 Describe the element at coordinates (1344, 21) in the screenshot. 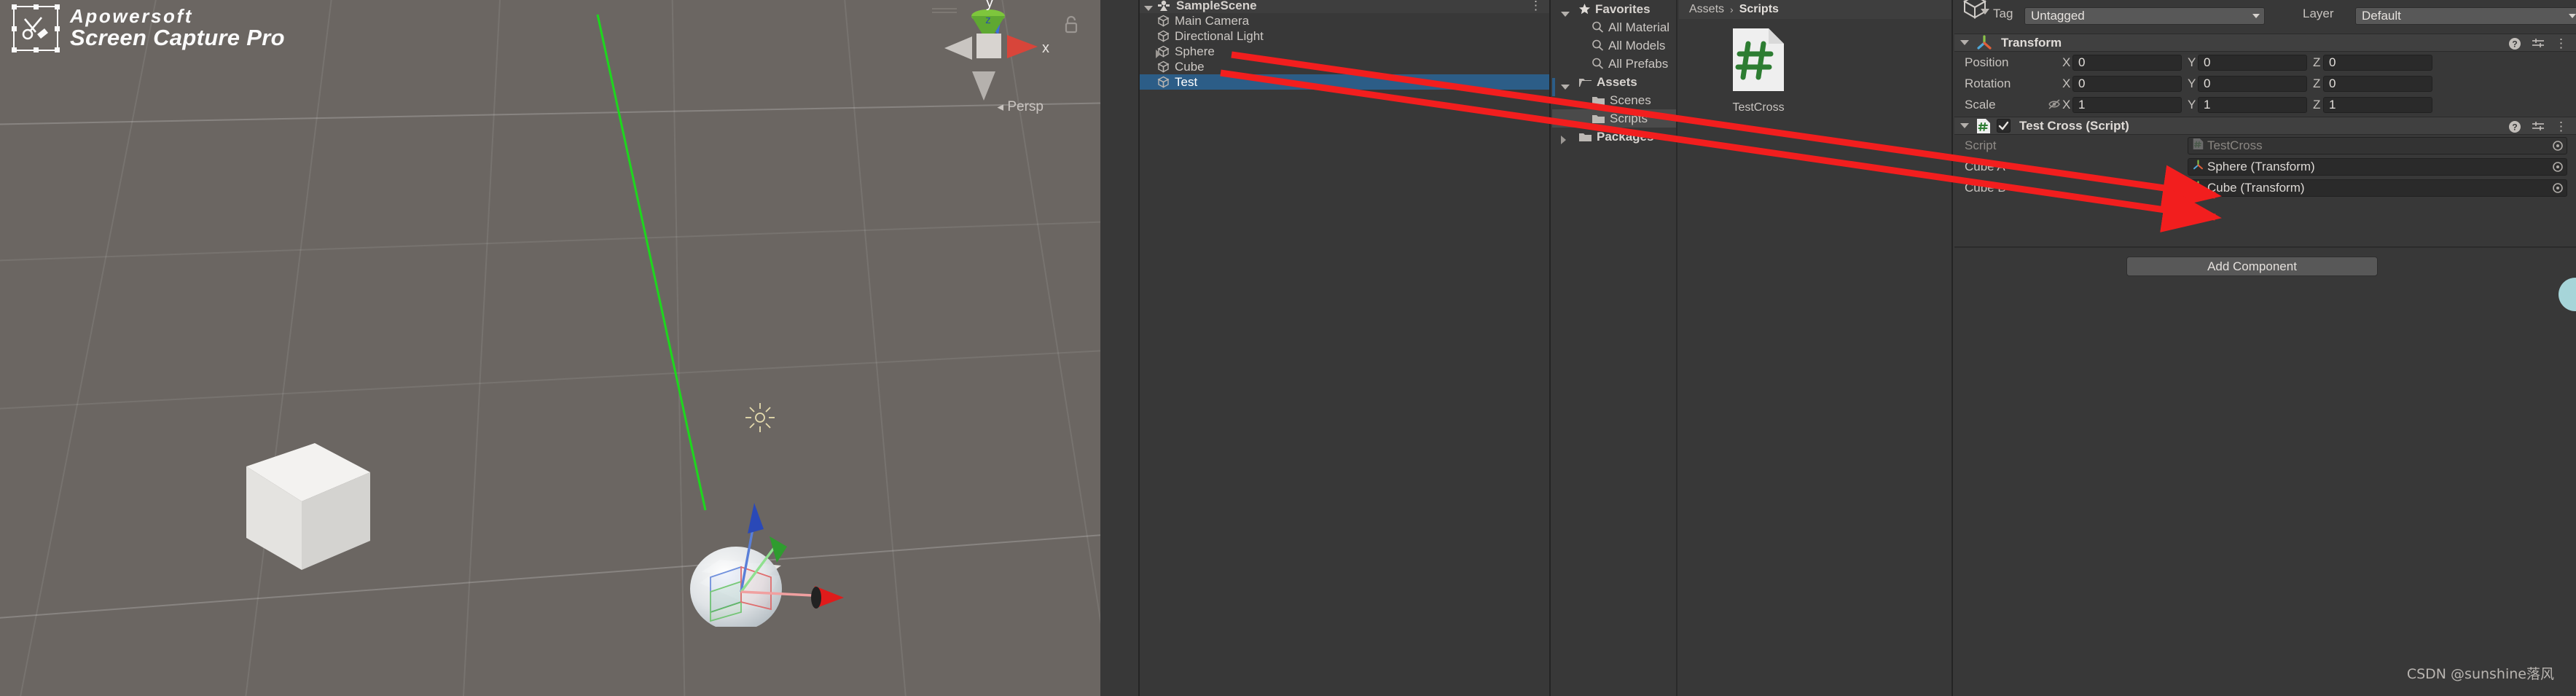

I see `hierarchy-item-main-camera: Main Camera` at that location.